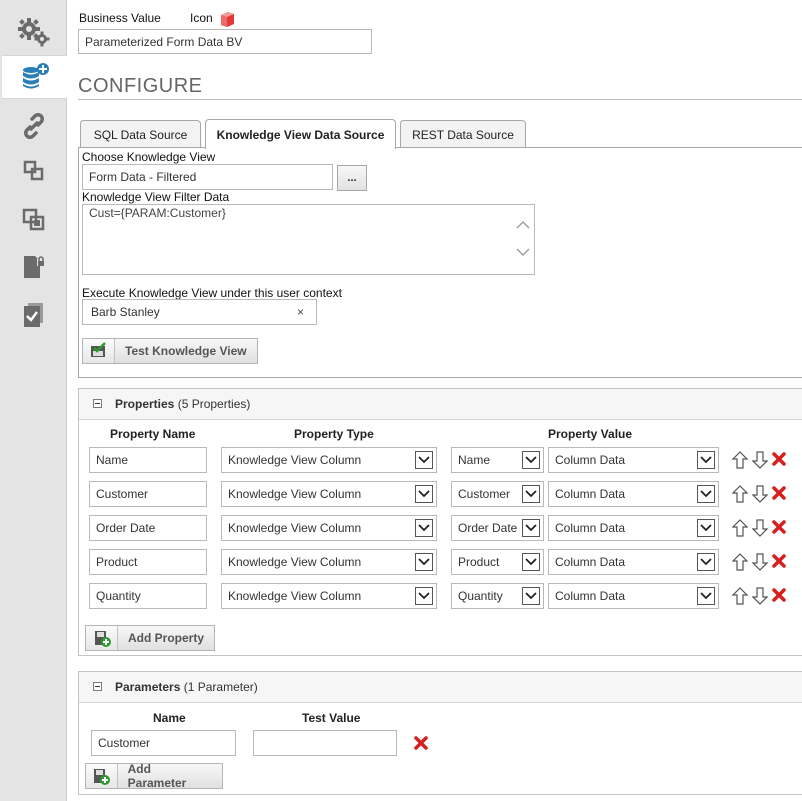  Describe the element at coordinates (102, 776) in the screenshot. I see `add-parameter-icon` at that location.